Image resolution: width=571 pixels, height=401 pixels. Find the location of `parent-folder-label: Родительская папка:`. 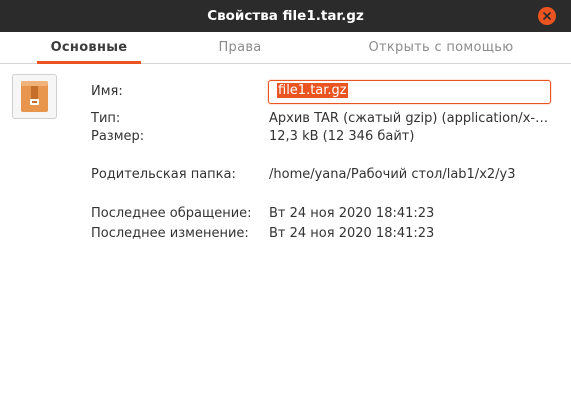

parent-folder-label: Родительская папка: is located at coordinates (163, 174).